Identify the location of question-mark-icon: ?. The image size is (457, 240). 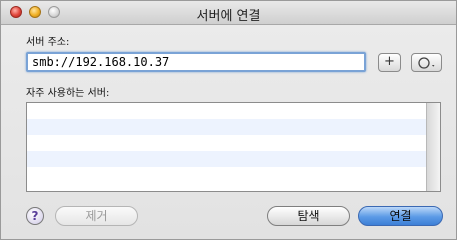
(35, 216).